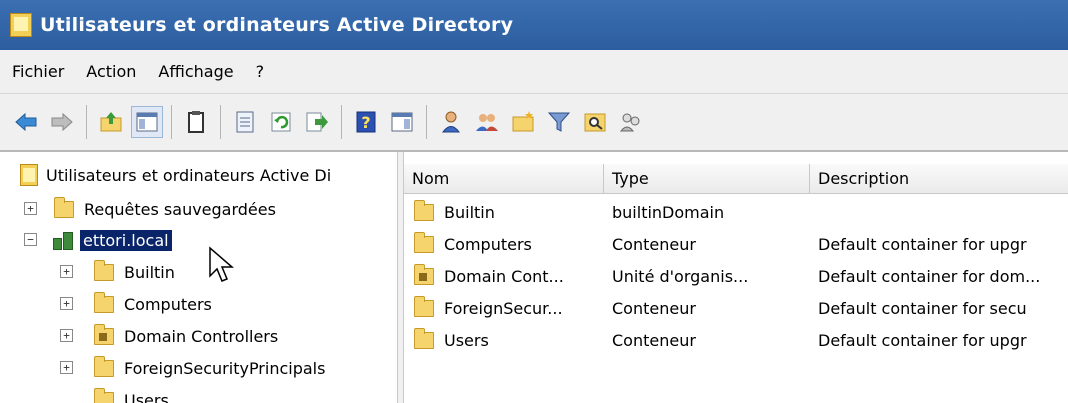  I want to click on row-description: Default container for secu, so click(922, 308).